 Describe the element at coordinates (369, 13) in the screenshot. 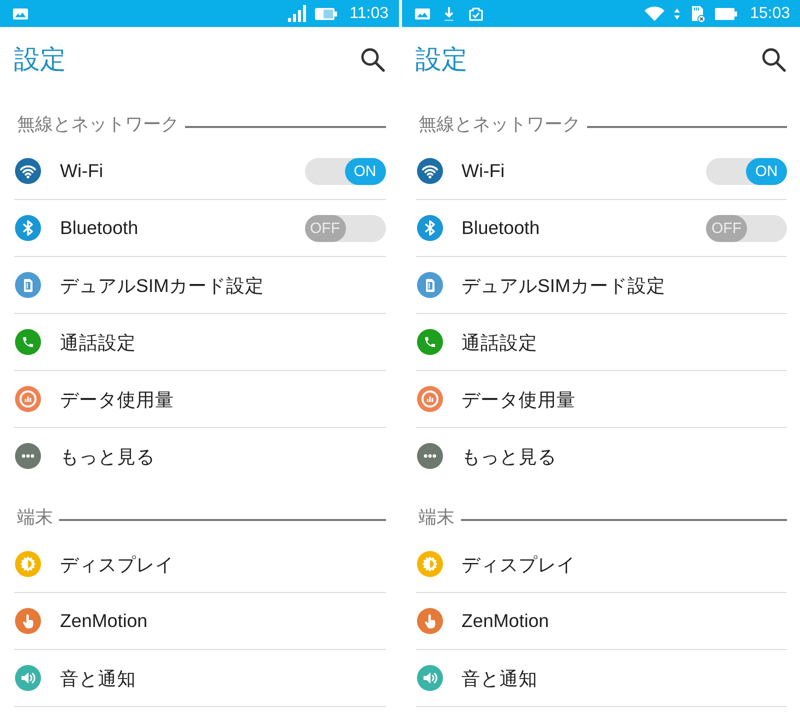

I see `status-time: 11:03` at that location.